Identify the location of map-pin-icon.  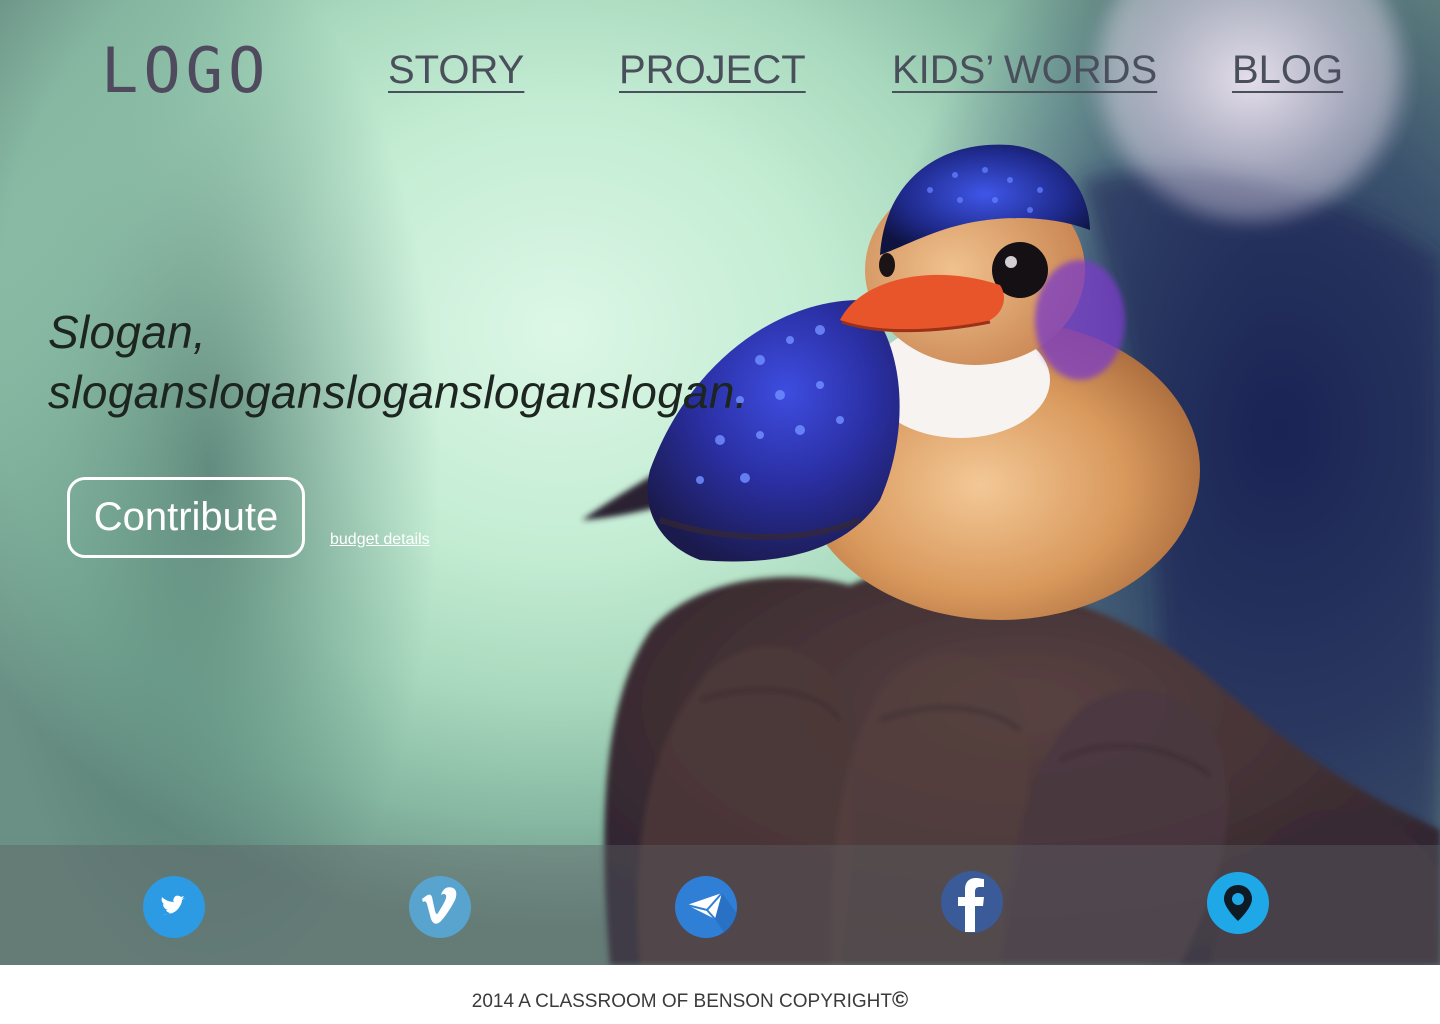
(1238, 903).